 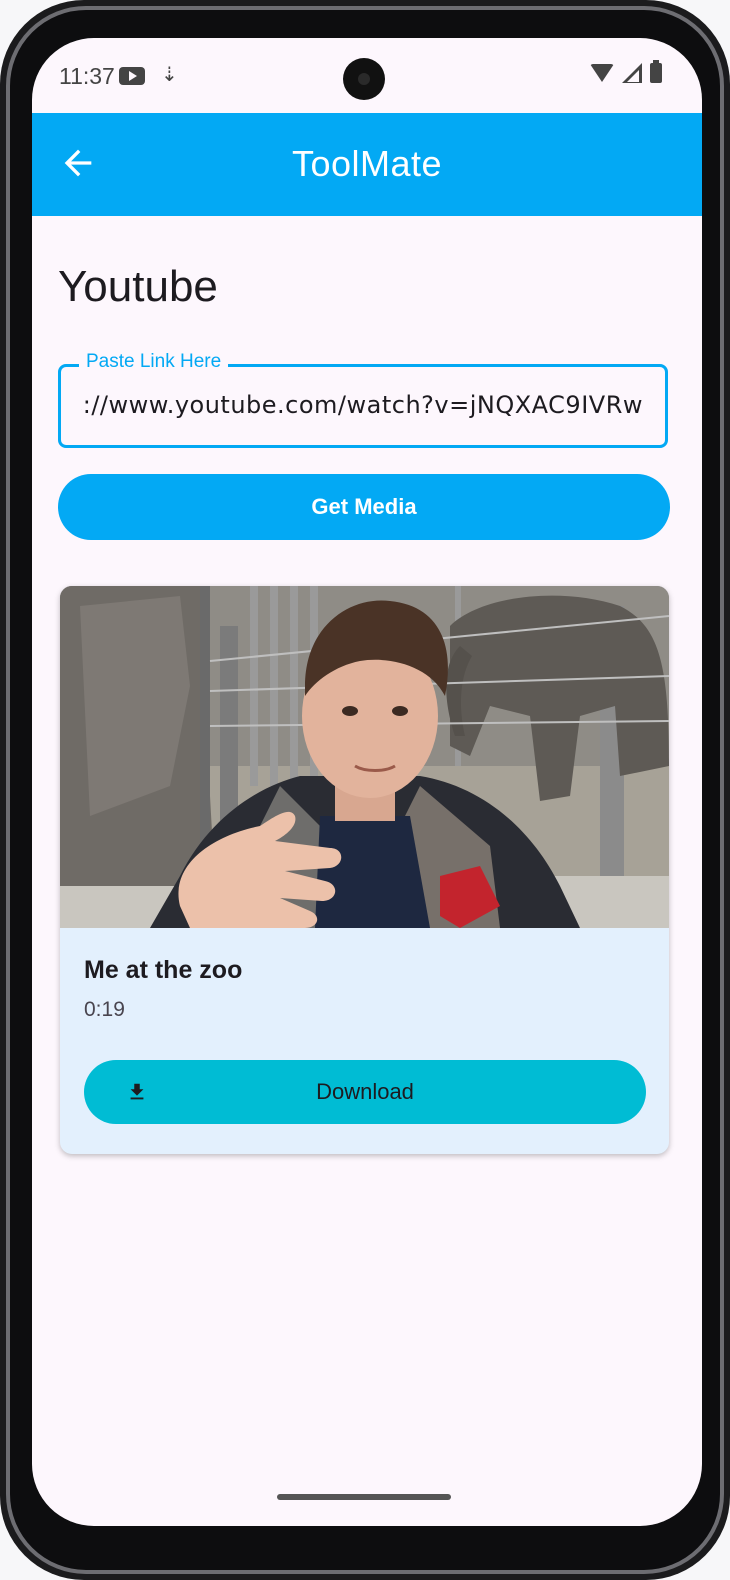 I want to click on signal-icon, so click(x=632, y=73).